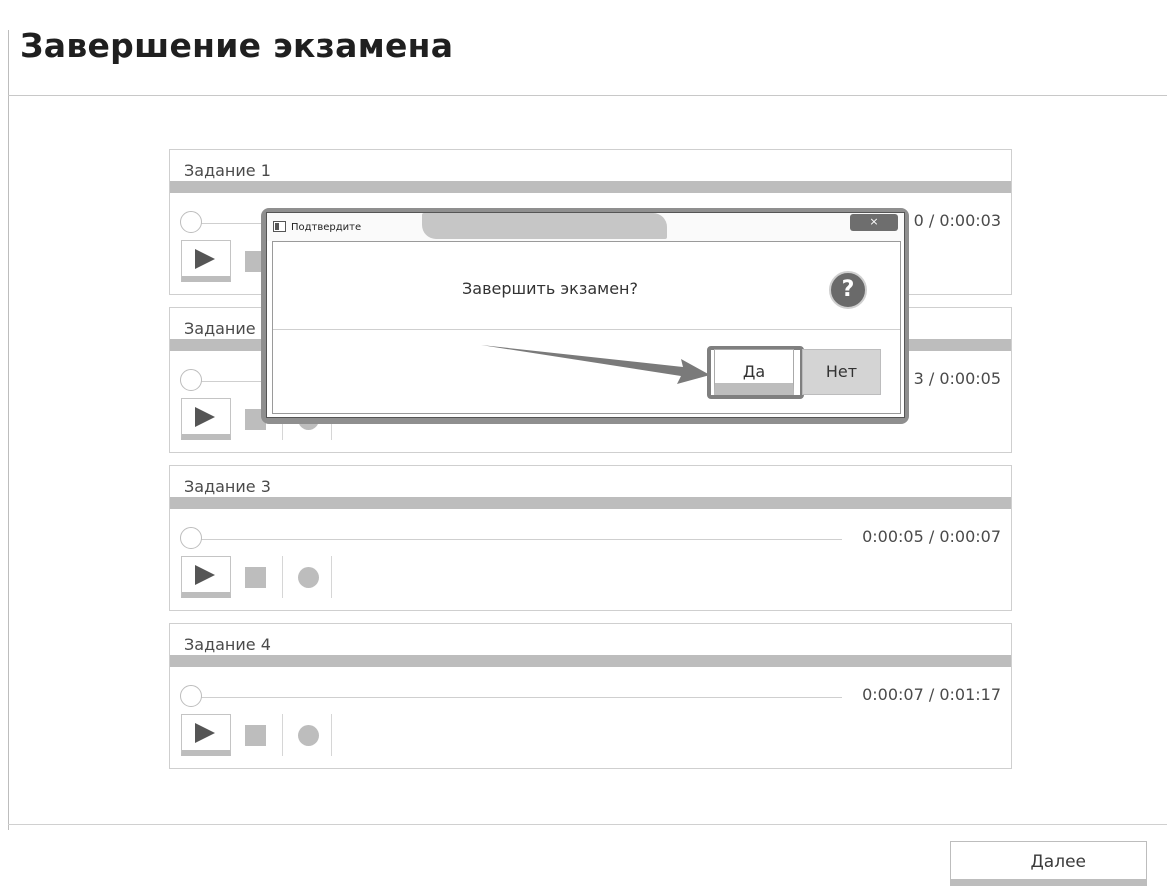  Describe the element at coordinates (957, 220) in the screenshot. I see `time-readout: 0 / 0:00:03` at that location.